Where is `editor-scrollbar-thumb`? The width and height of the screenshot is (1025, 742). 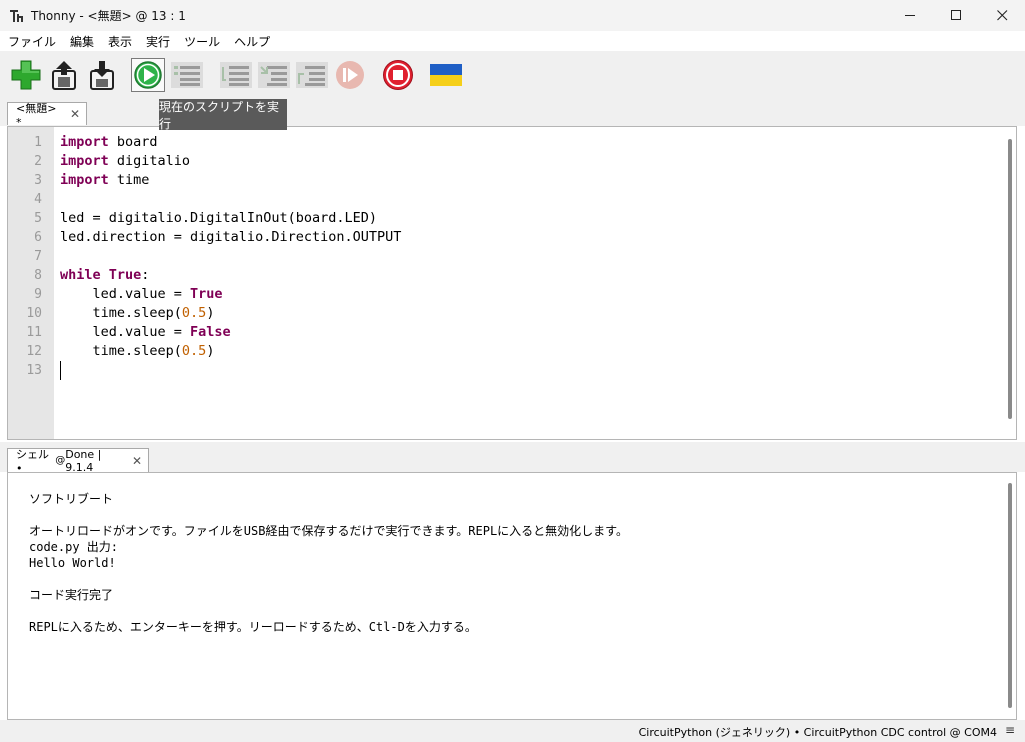 editor-scrollbar-thumb is located at coordinates (1010, 279).